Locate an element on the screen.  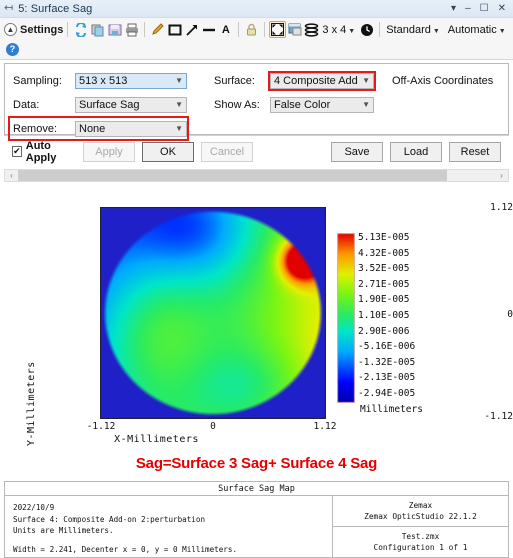
load-button: Load is located at coordinates (416, 151).